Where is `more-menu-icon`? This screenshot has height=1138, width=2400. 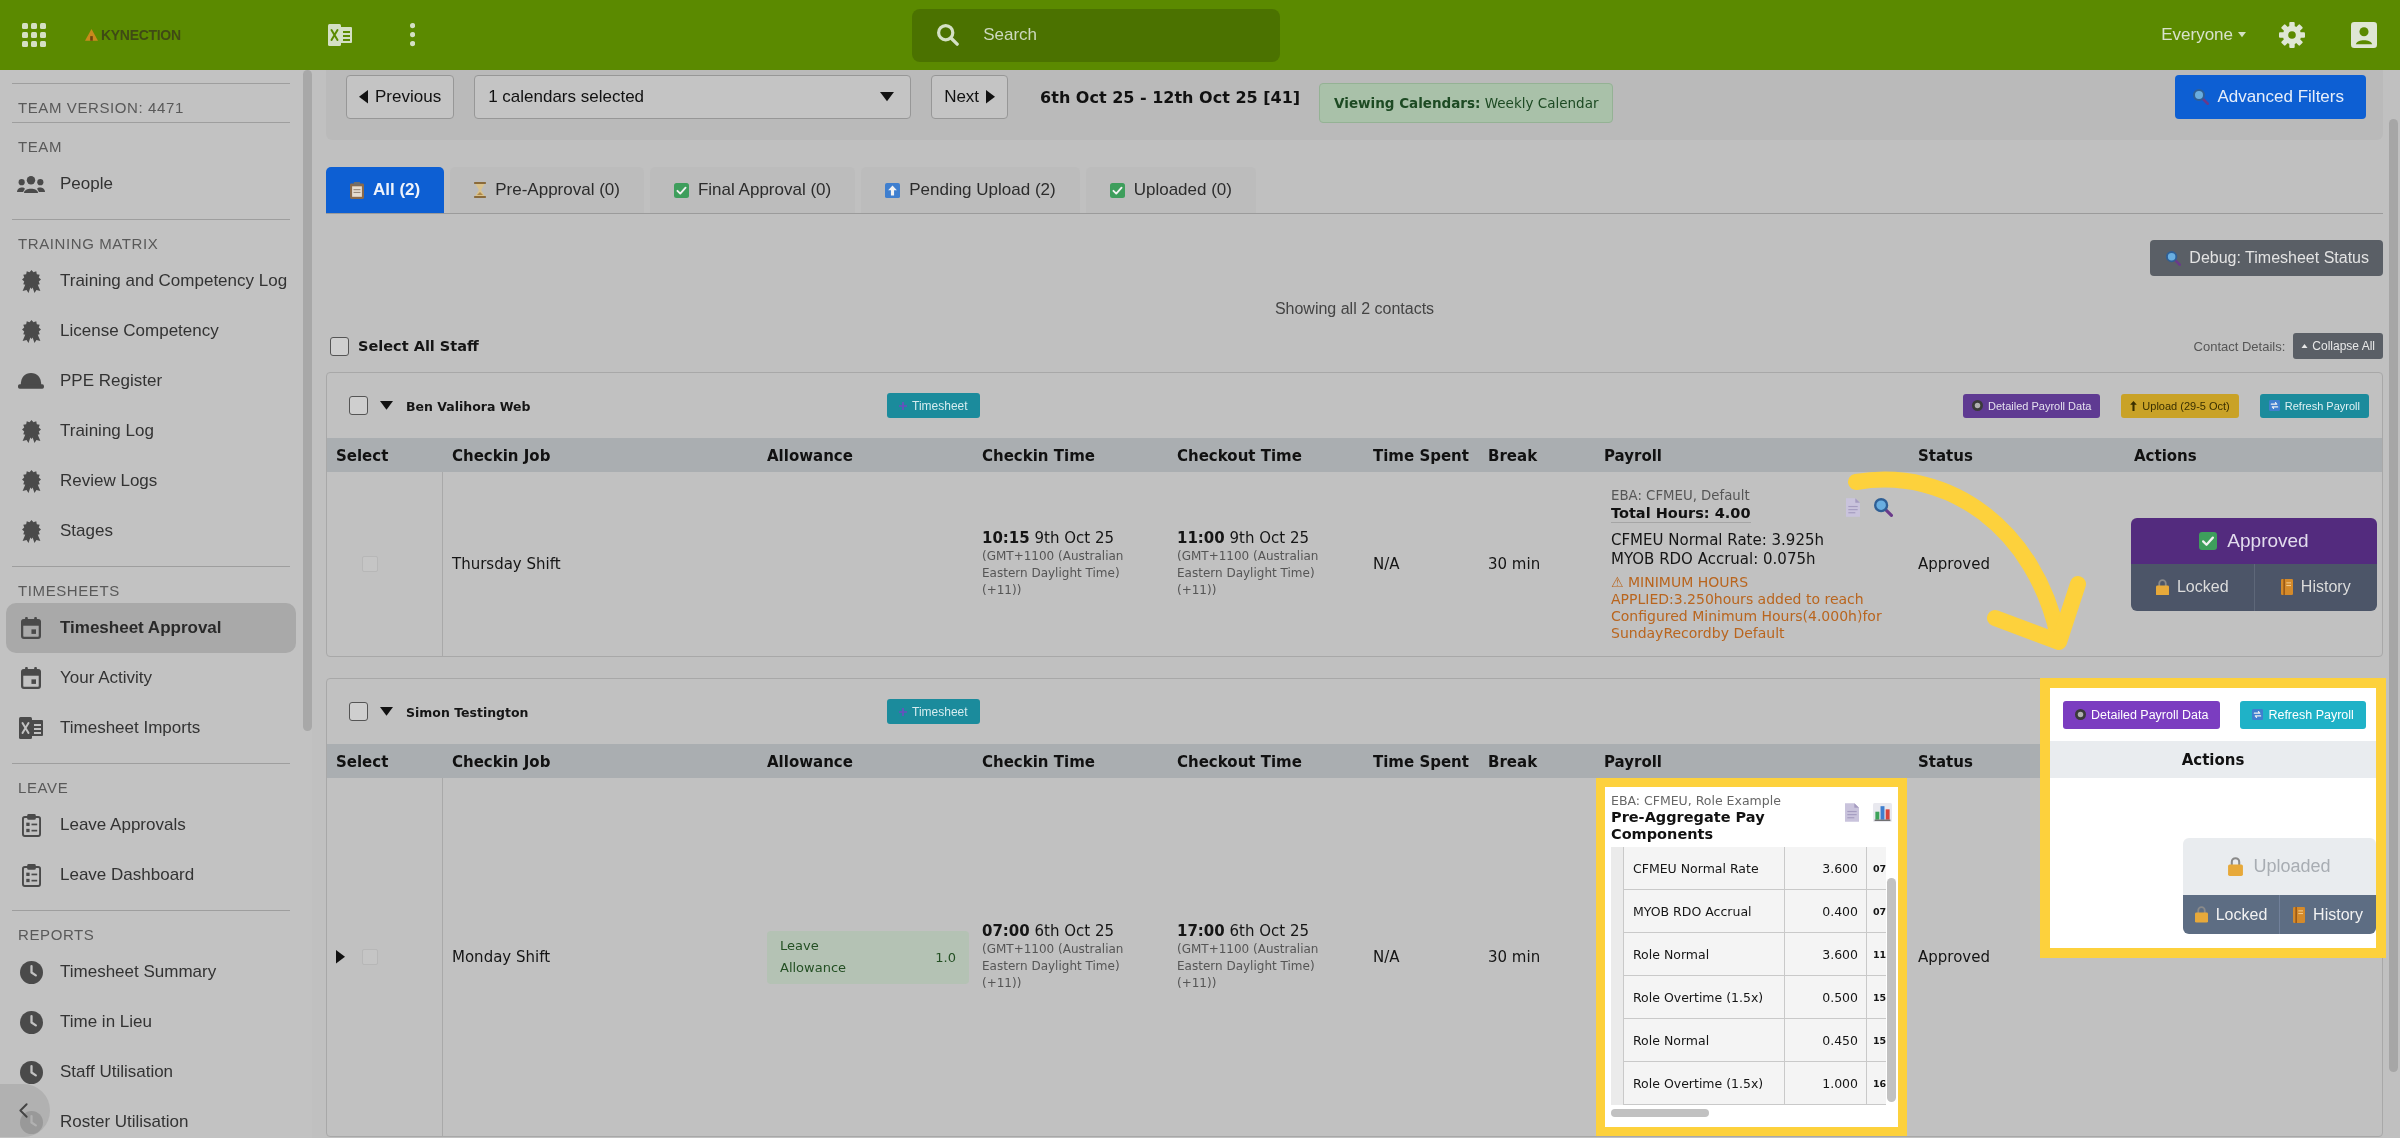 more-menu-icon is located at coordinates (413, 35).